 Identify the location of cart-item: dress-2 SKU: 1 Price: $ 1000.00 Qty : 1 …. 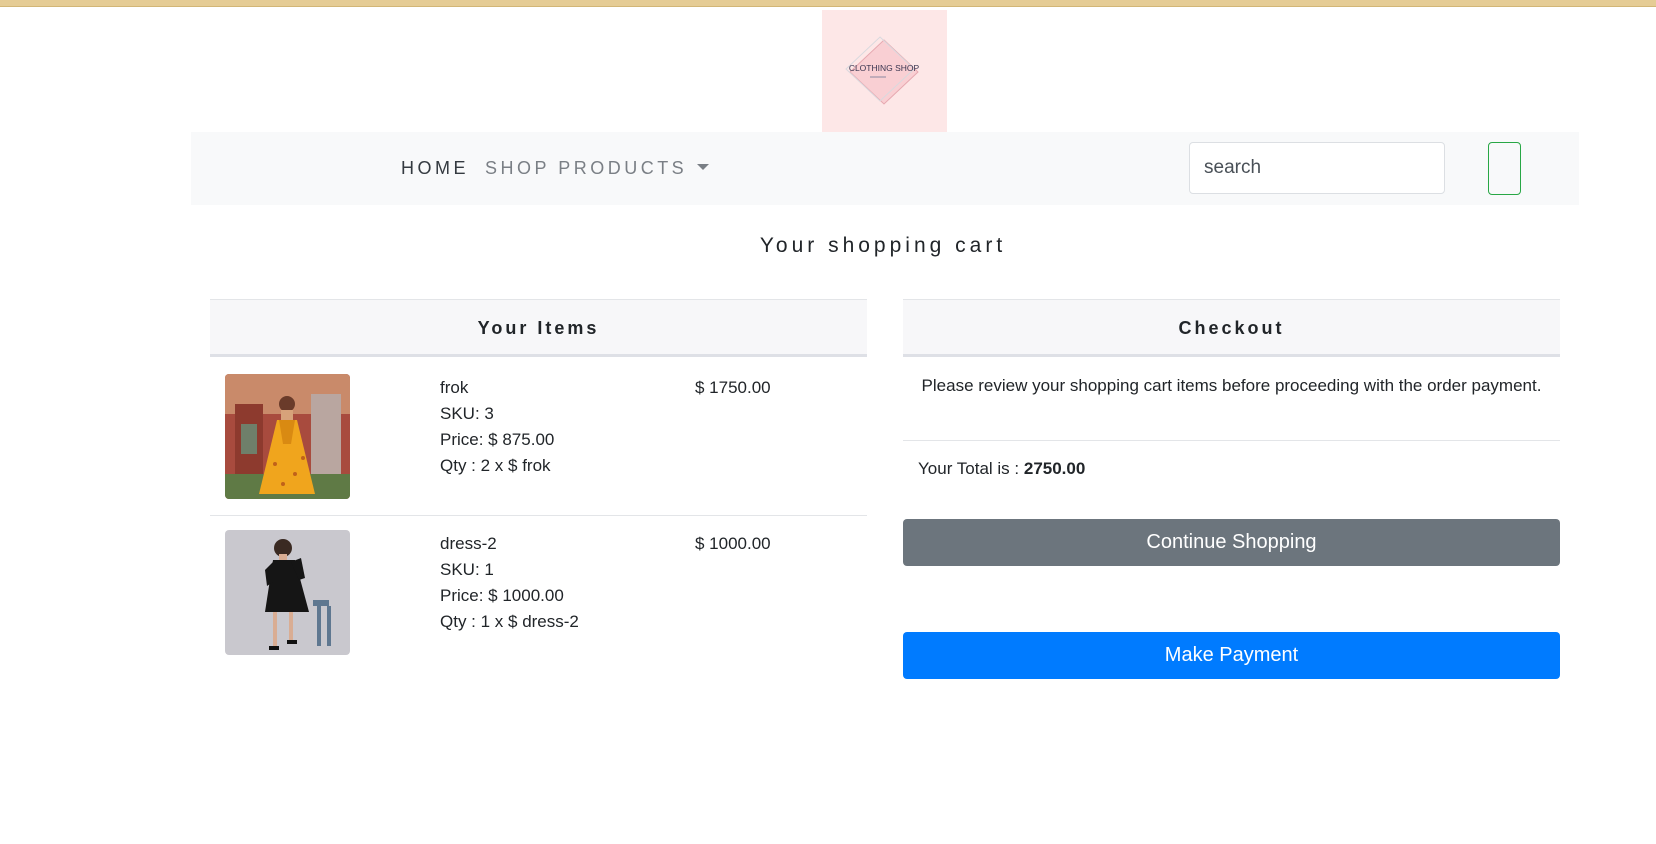
(538, 593).